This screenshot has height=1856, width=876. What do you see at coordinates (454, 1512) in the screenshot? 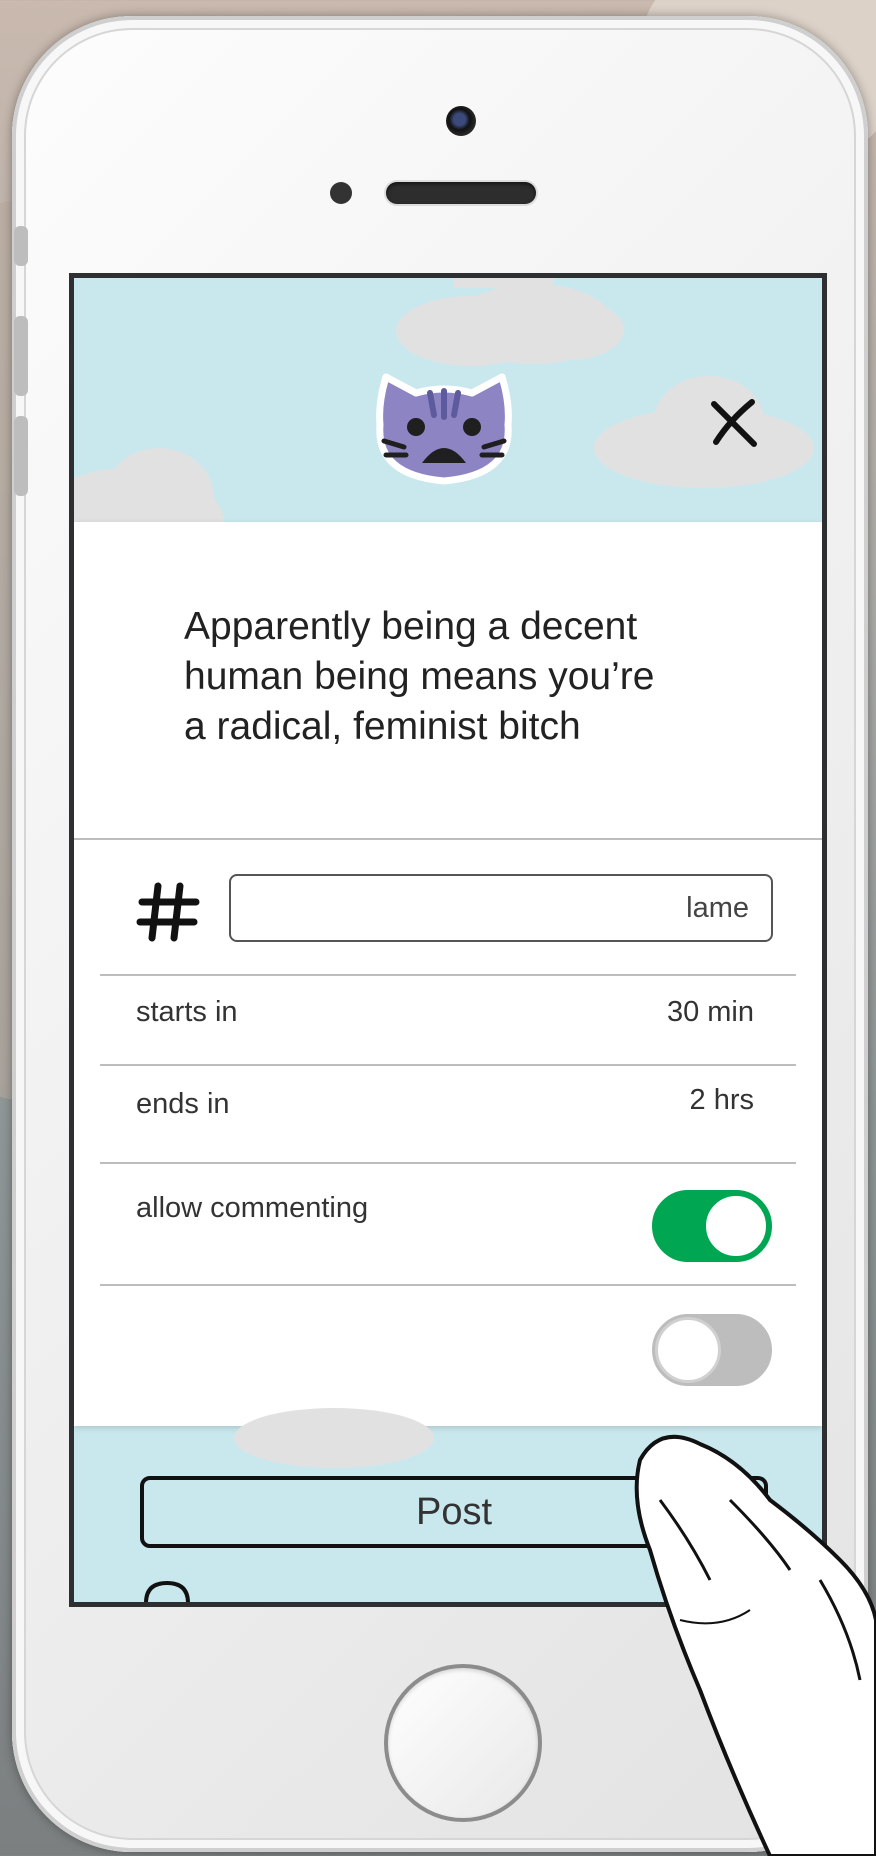
I see `post-button: Post` at bounding box center [454, 1512].